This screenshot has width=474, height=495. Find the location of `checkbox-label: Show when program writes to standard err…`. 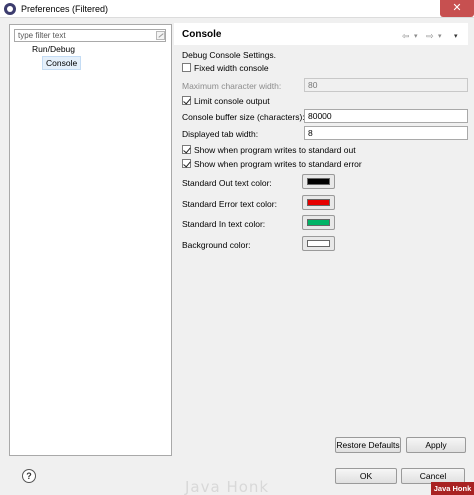

checkbox-label: Show when program writes to standard err… is located at coordinates (278, 164).